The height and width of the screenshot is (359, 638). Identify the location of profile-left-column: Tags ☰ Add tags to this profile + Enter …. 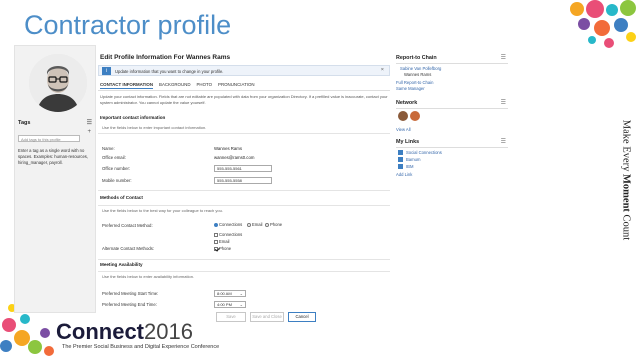
(55, 179).